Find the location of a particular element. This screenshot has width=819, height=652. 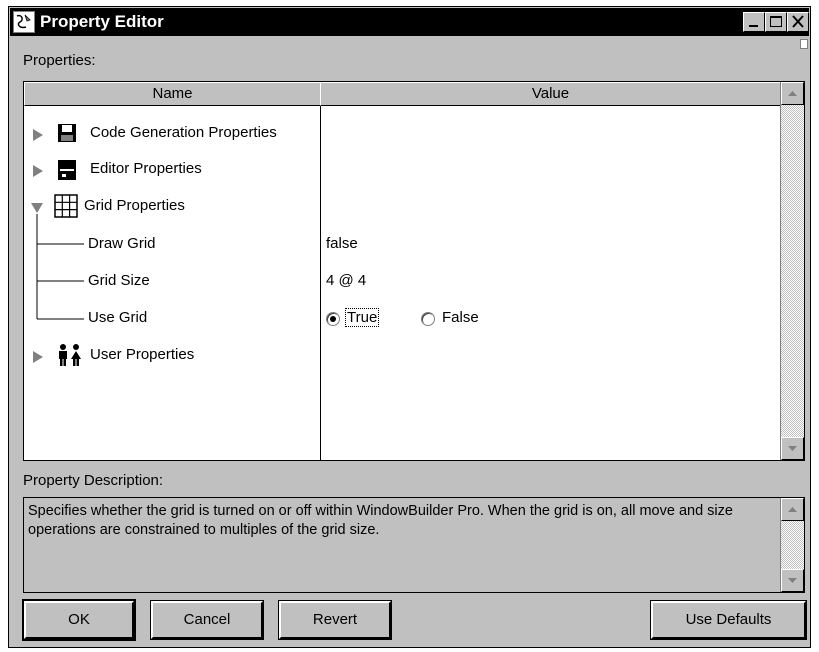

property-row-grid-size: Grid Size 4 @ 4 is located at coordinates (414, 282).